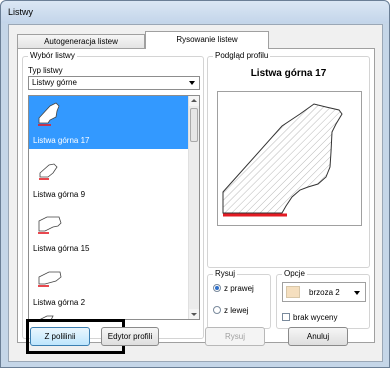 This screenshot has width=390, height=368. Describe the element at coordinates (194, 125) in the screenshot. I see `scroll-thumb` at that location.